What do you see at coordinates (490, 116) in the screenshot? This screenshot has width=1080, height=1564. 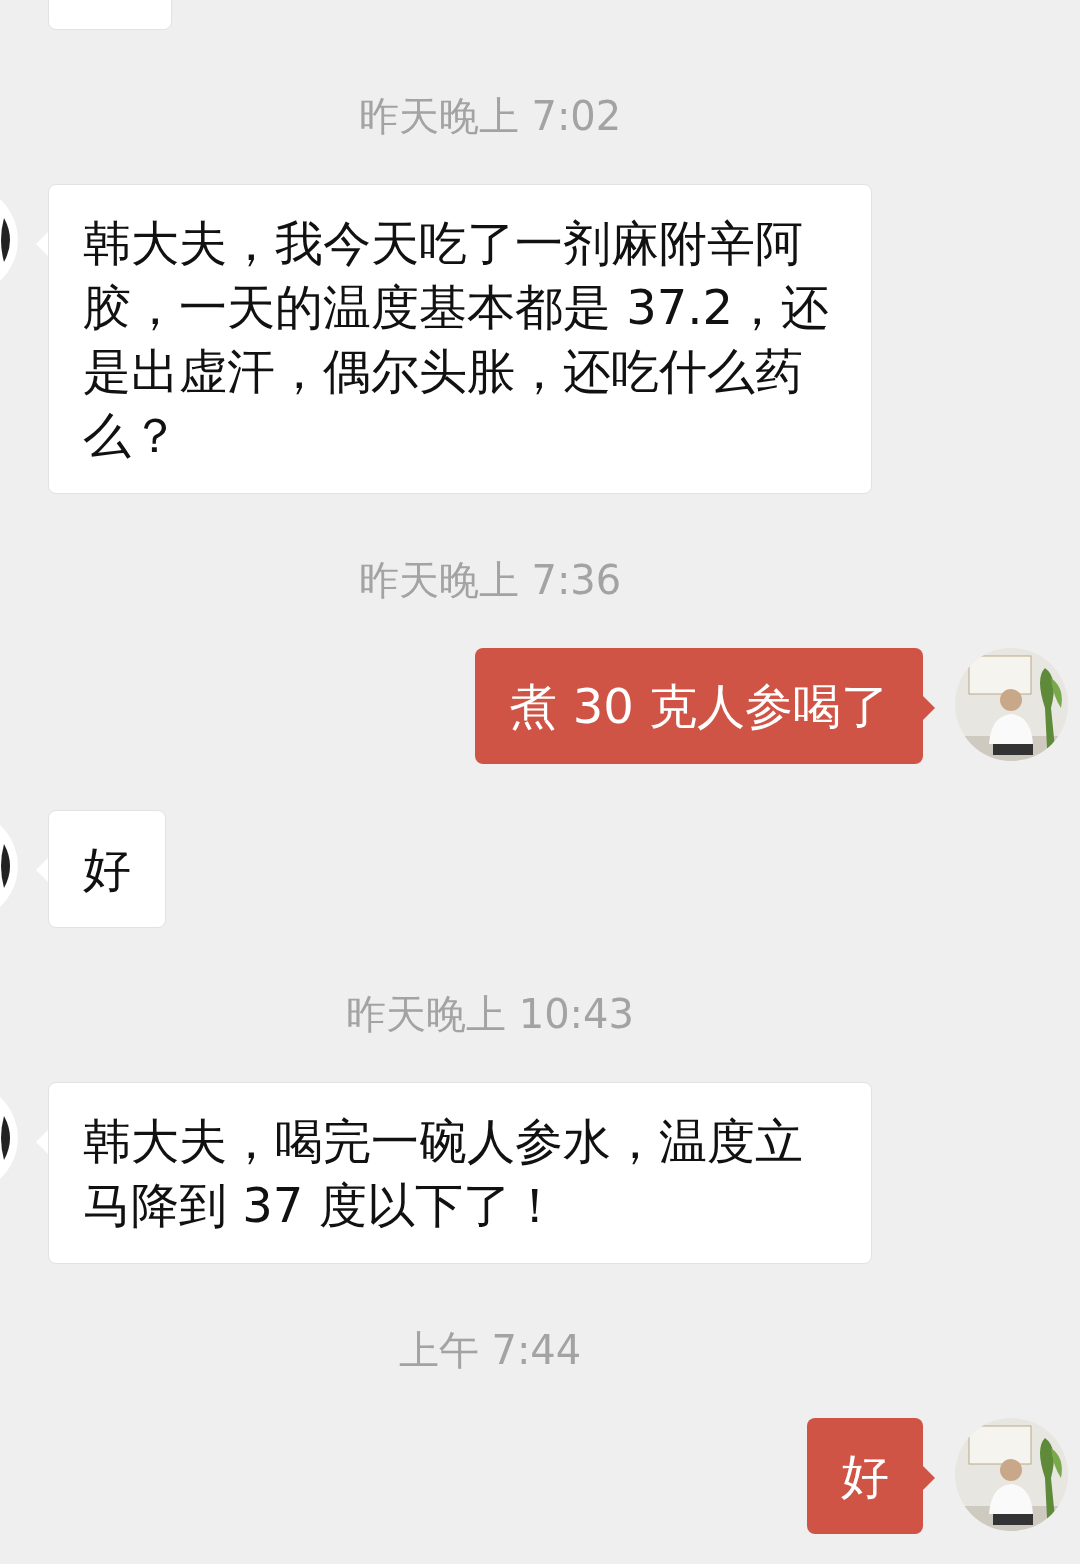 I see `timestamp: 昨天晚上 7:02` at bounding box center [490, 116].